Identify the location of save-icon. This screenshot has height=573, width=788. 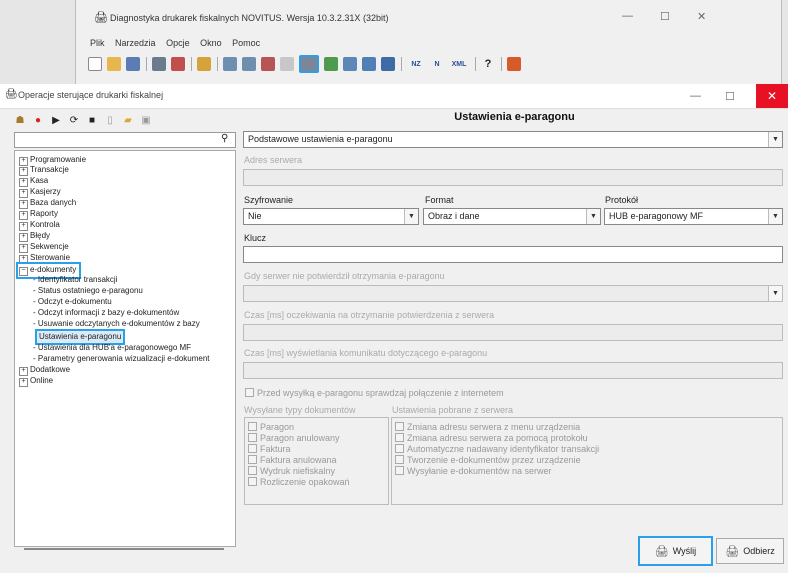
(133, 64).